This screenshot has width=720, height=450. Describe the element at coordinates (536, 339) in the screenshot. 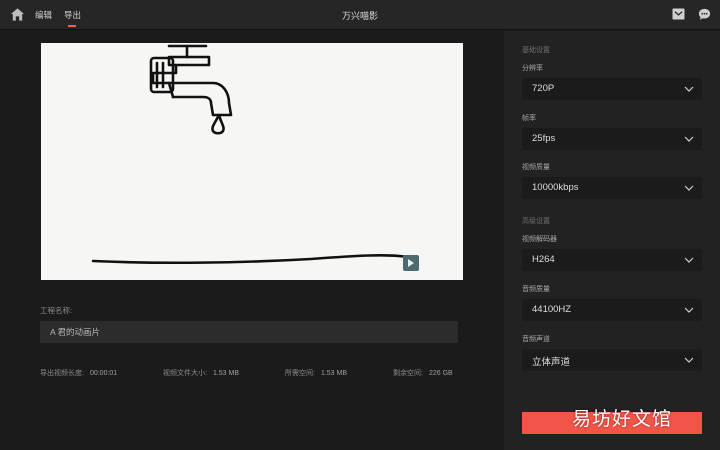

I see `audio-channel-label: 音频声道` at that location.